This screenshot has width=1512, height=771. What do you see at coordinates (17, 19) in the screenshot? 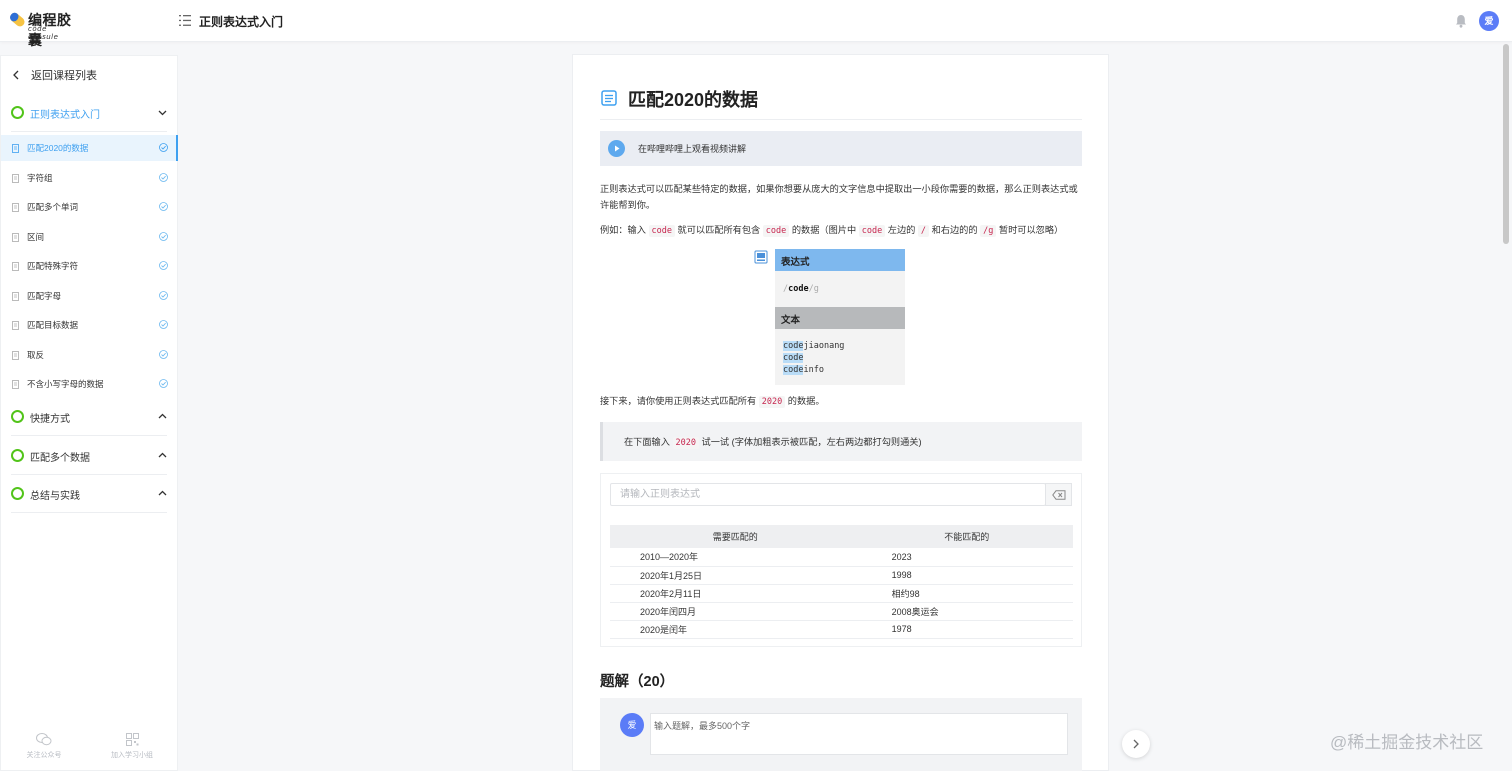
I see `capsule-logo-icon` at bounding box center [17, 19].